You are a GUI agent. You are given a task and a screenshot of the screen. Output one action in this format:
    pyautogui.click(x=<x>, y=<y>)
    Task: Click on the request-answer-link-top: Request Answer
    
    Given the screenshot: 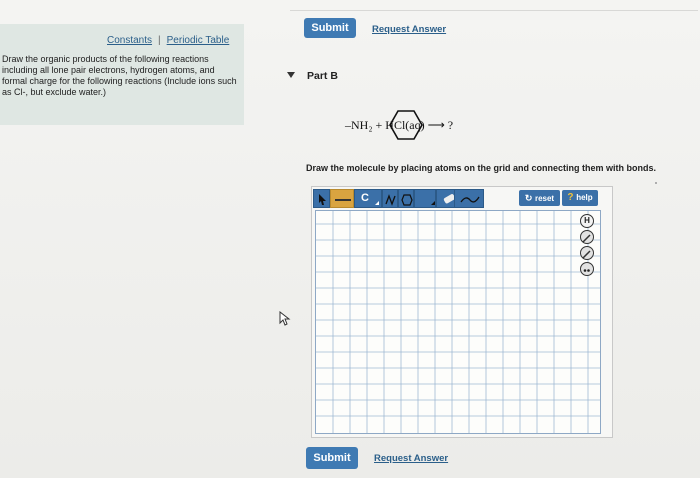 What is the action you would take?
    pyautogui.click(x=409, y=29)
    